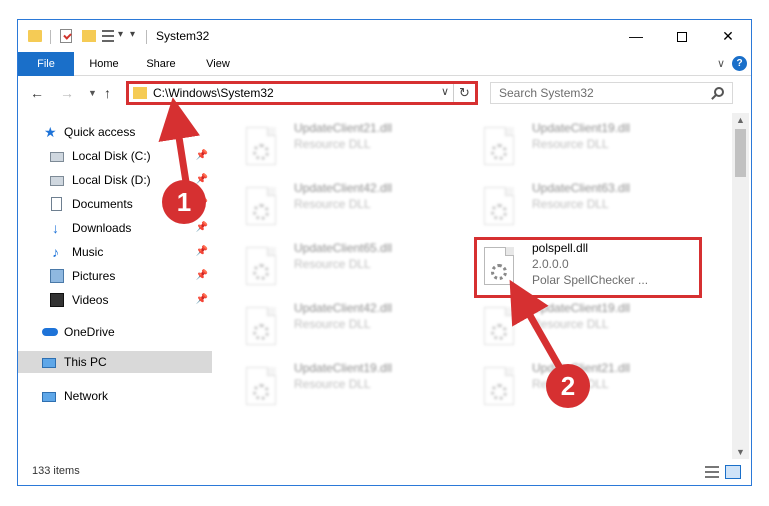  Describe the element at coordinates (46, 64) in the screenshot. I see `tab-file: File` at that location.